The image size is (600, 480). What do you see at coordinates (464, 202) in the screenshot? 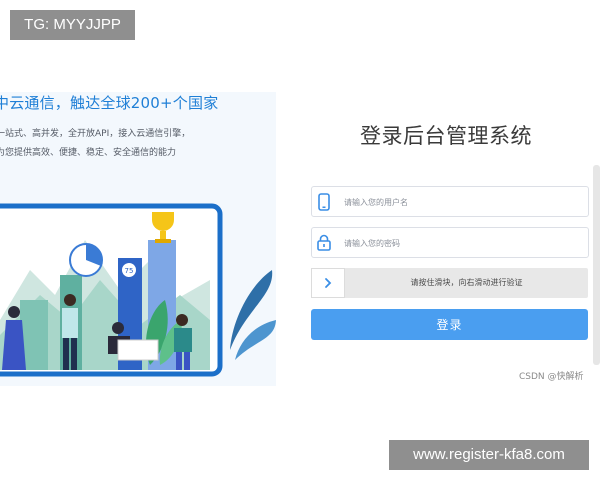
I see `username-input` at bounding box center [464, 202].